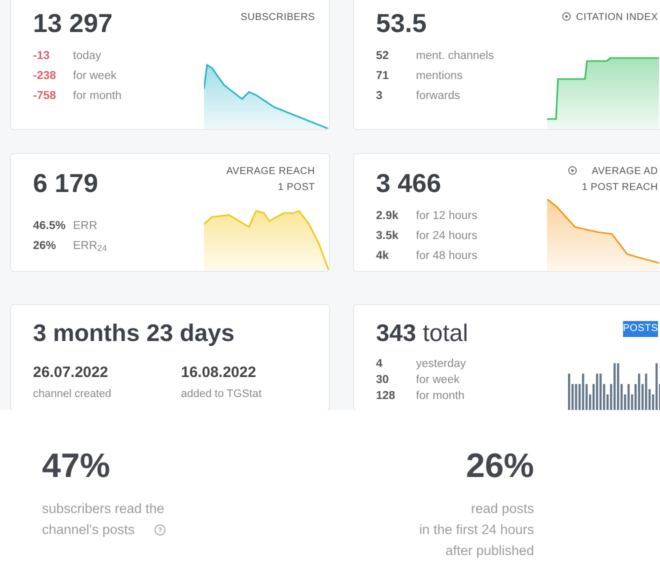 The width and height of the screenshot is (660, 568). What do you see at coordinates (45, 96) in the screenshot?
I see `stat-value: -758` at bounding box center [45, 96].